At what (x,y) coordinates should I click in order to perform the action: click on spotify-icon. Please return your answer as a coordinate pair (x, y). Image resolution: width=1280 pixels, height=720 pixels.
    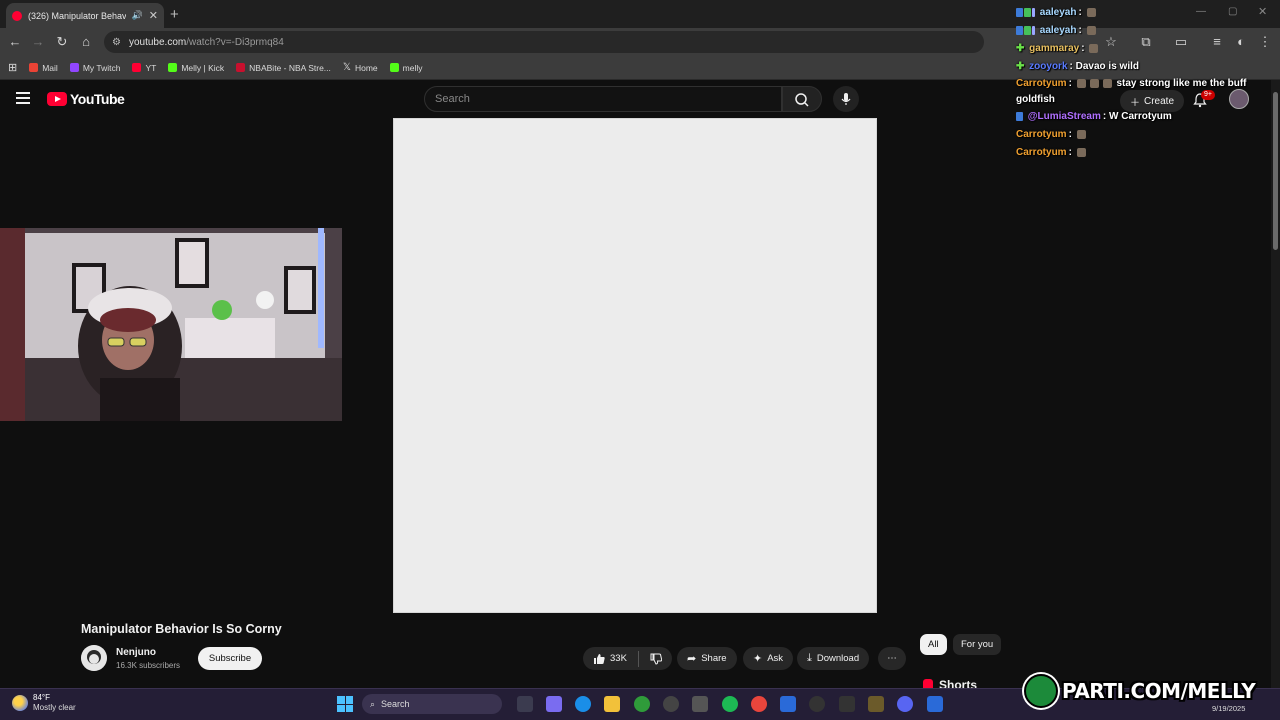
    Looking at the image, I should click on (730, 704).